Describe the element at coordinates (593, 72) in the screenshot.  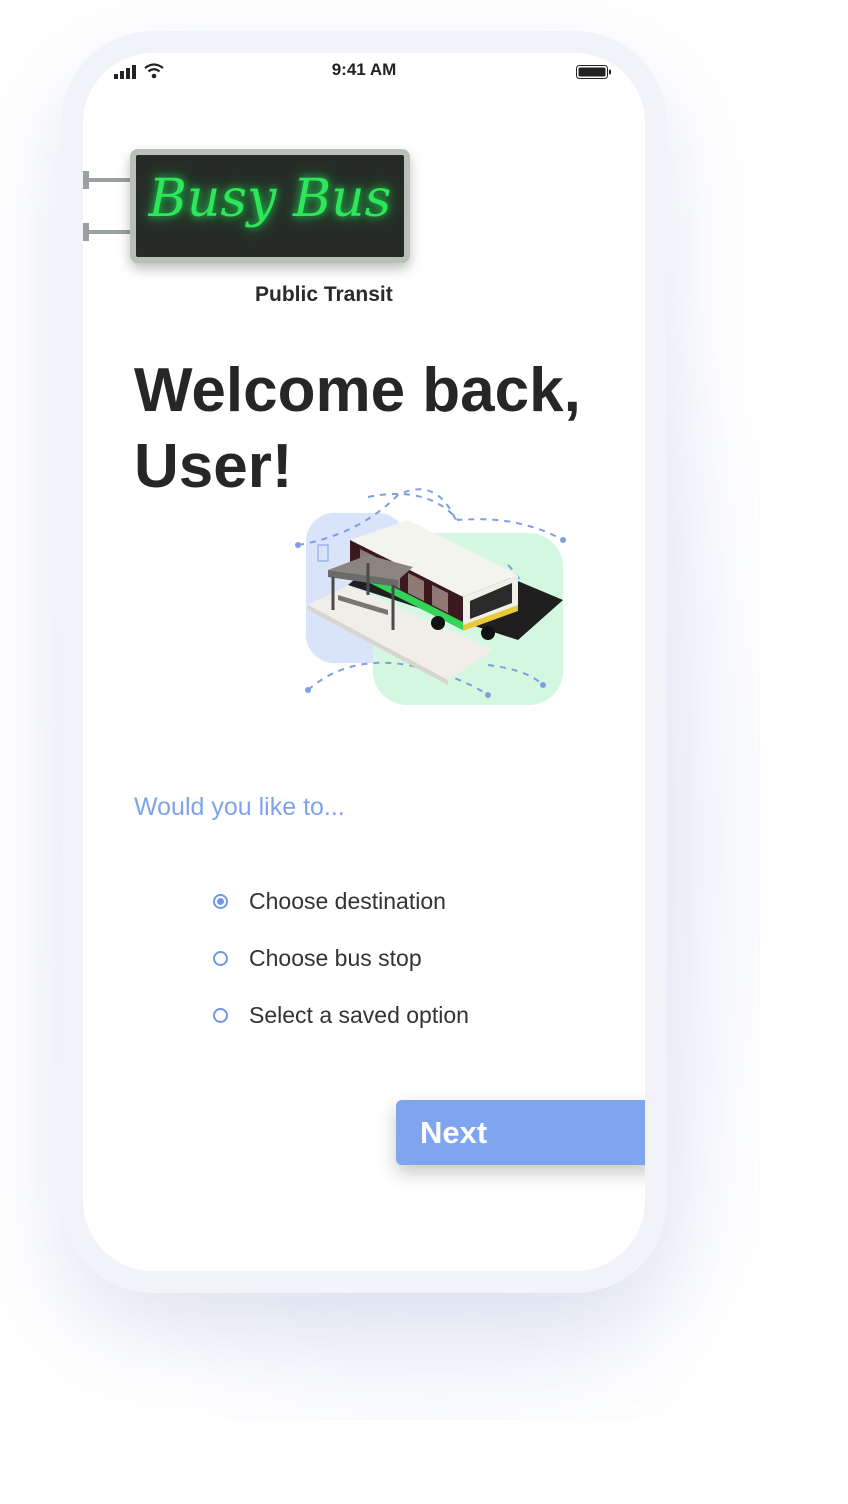
I see `battery-icon` at that location.